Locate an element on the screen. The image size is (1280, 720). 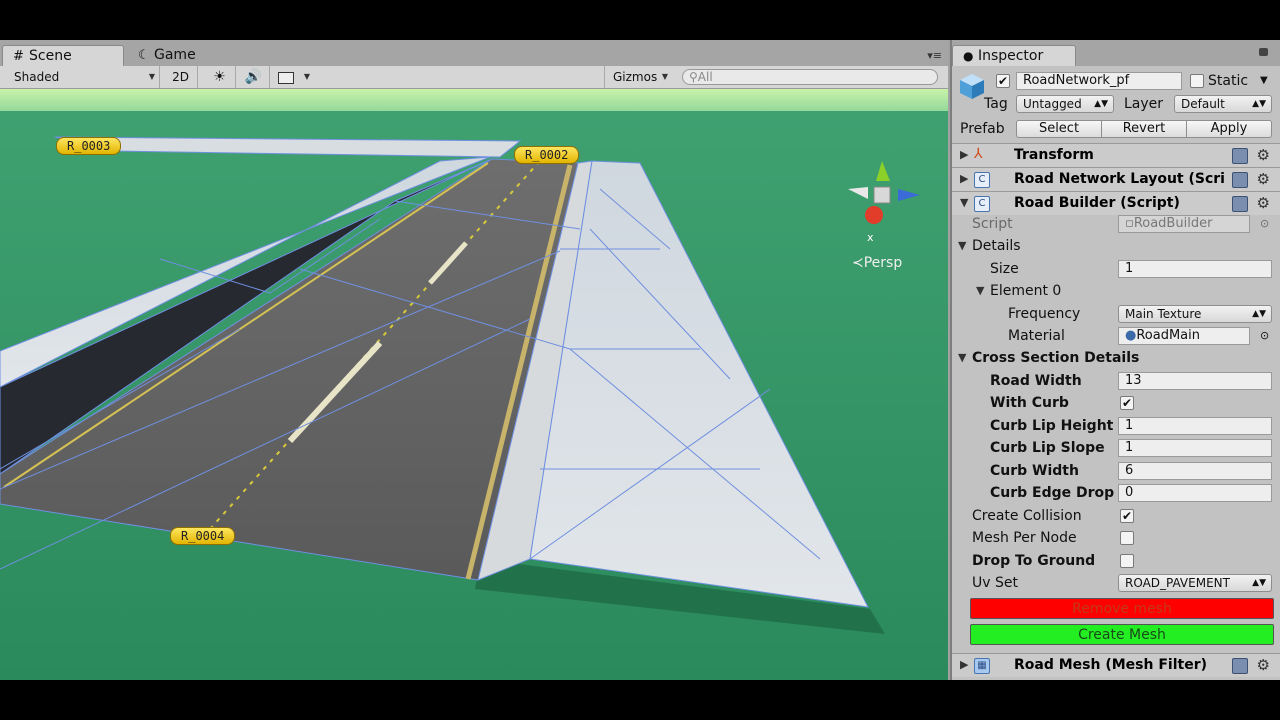
search-icon: ⚲ is located at coordinates (693, 77).